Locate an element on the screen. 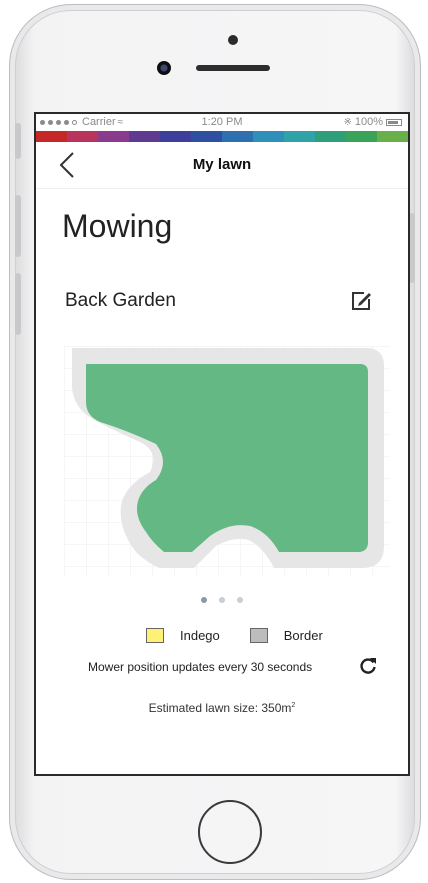  border-swatch is located at coordinates (258, 635).